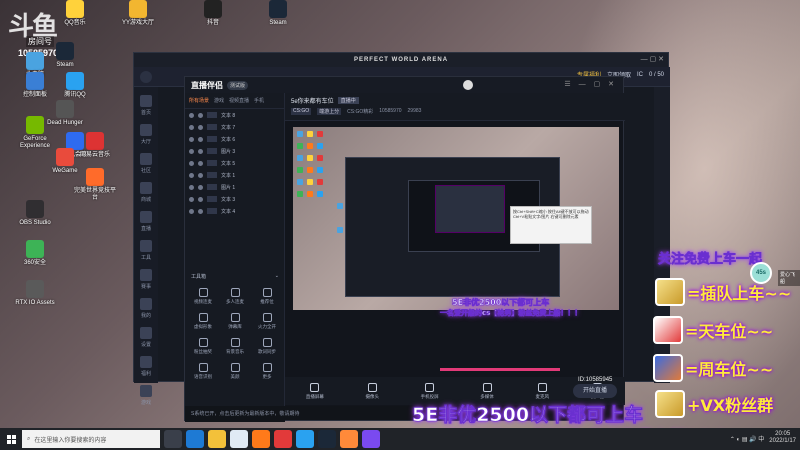  What do you see at coordinates (652, 59) in the screenshot?
I see `window-controls: — ▢ ✕` at bounding box center [652, 59].